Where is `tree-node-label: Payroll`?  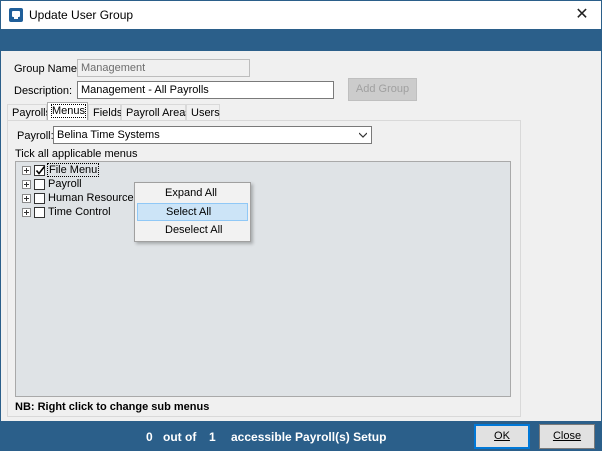 tree-node-label: Payroll is located at coordinates (65, 184).